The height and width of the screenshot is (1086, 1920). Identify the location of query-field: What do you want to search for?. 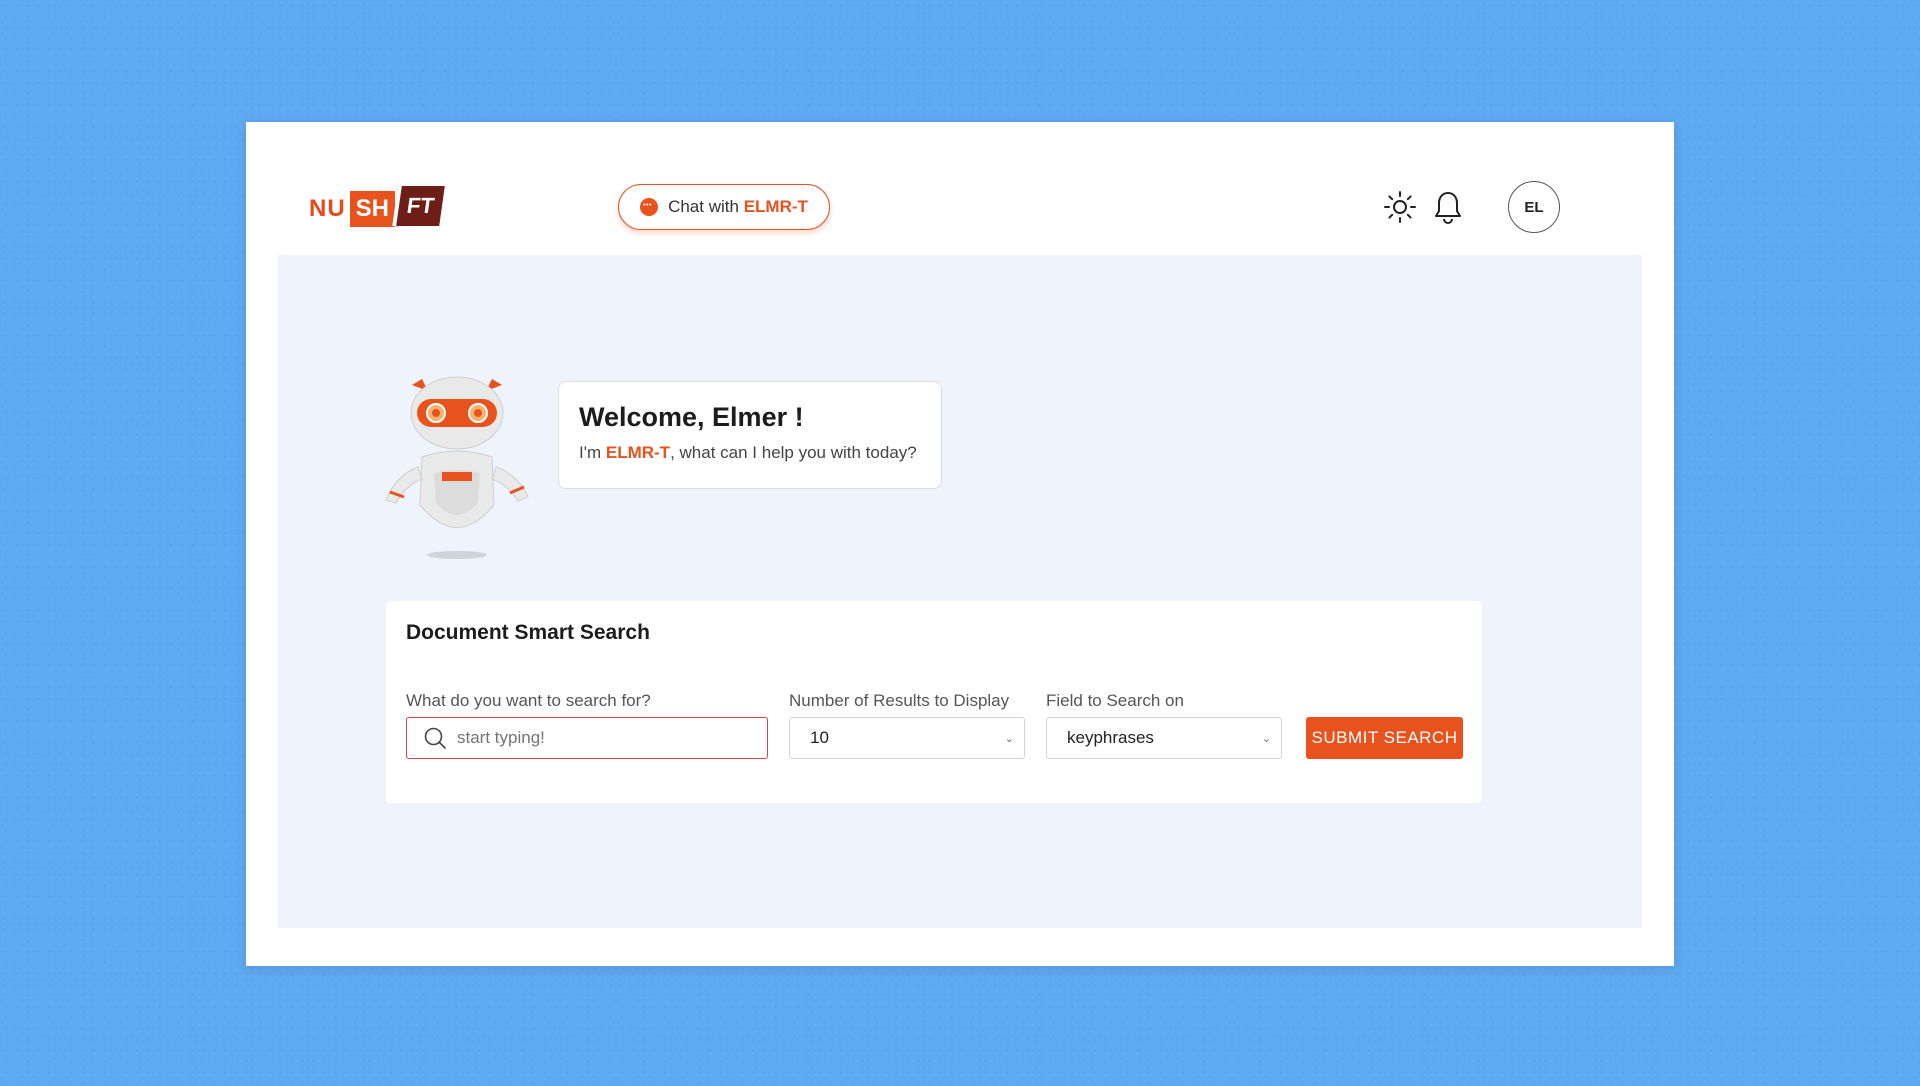
(587, 725).